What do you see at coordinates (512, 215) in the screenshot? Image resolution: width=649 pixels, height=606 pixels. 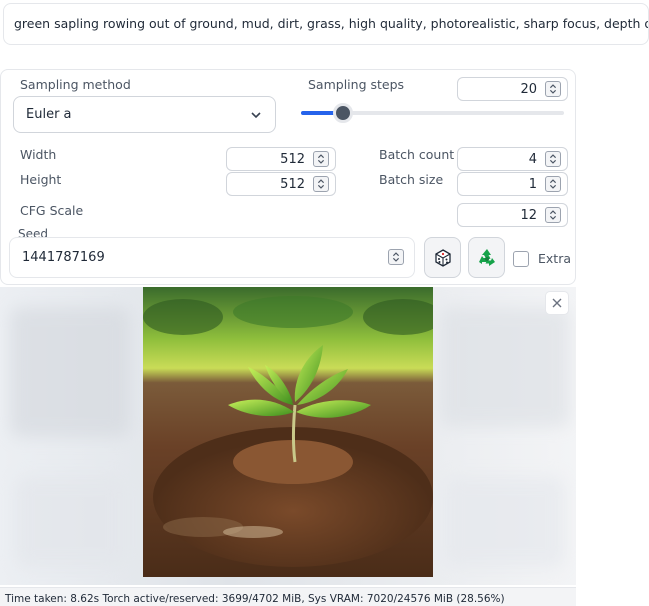 I see `cfg-scale-input: 12` at bounding box center [512, 215].